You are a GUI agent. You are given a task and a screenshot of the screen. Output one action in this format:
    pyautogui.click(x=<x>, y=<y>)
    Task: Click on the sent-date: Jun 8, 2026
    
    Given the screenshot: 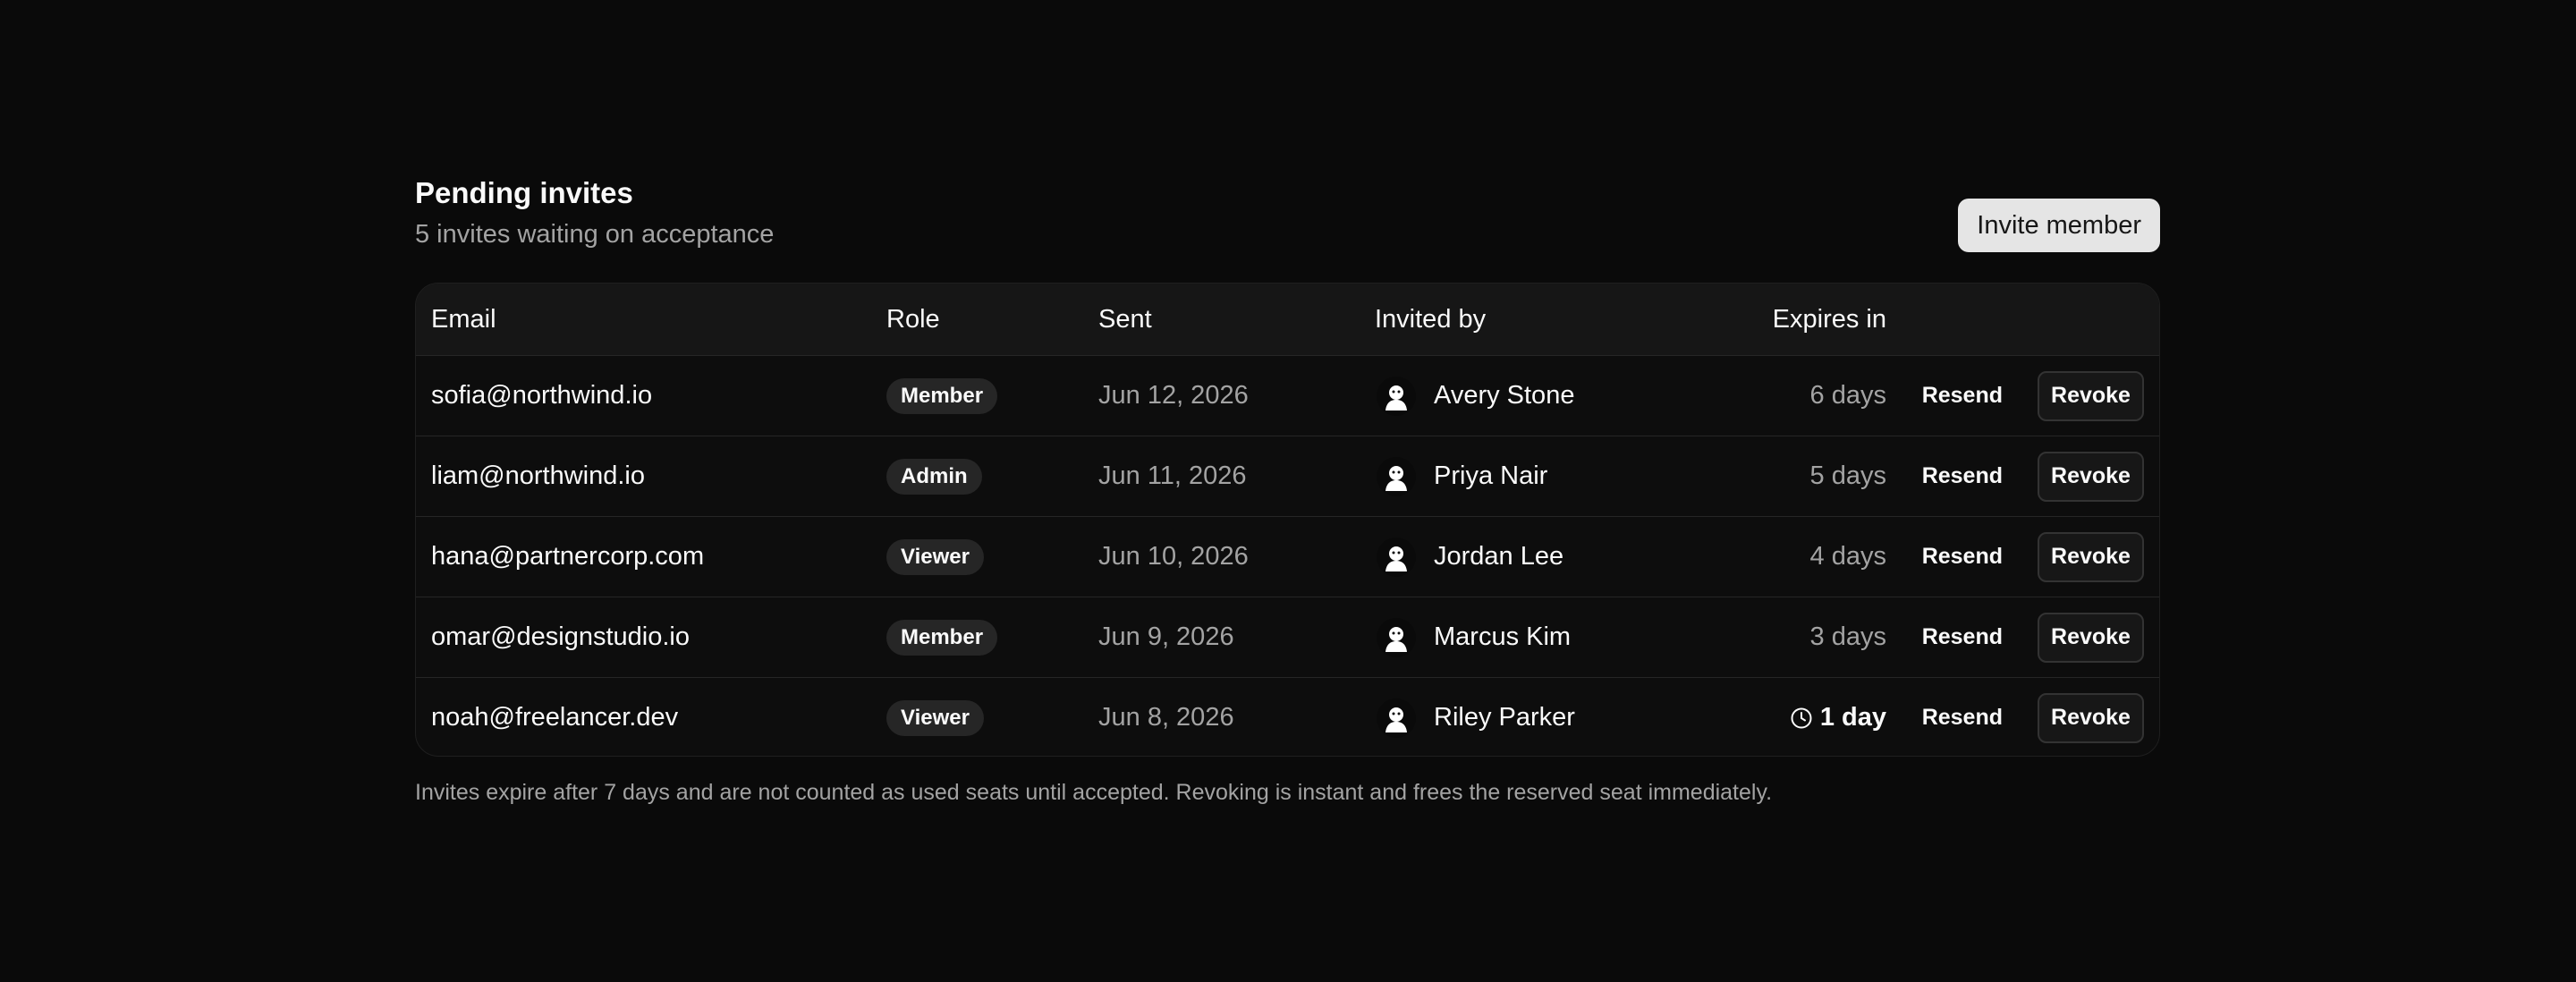 What is the action you would take?
    pyautogui.click(x=1166, y=717)
    